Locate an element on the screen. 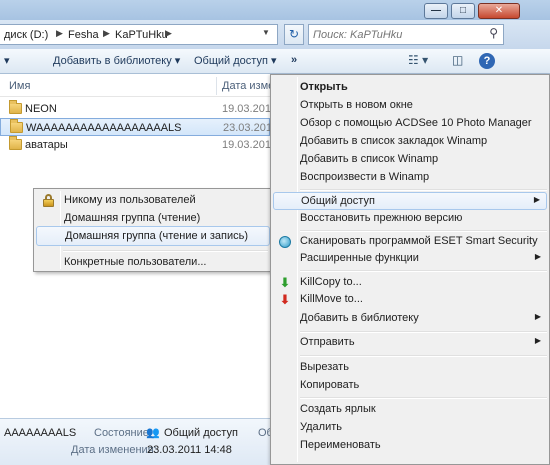 This screenshot has height=465, width=550. menu-item-winamp-list: Добавить в список Winamp is located at coordinates (410, 160).